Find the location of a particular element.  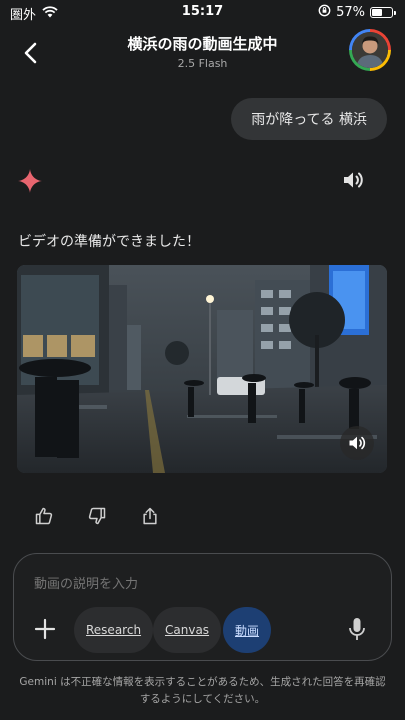

response-actions is located at coordinates (97, 516).